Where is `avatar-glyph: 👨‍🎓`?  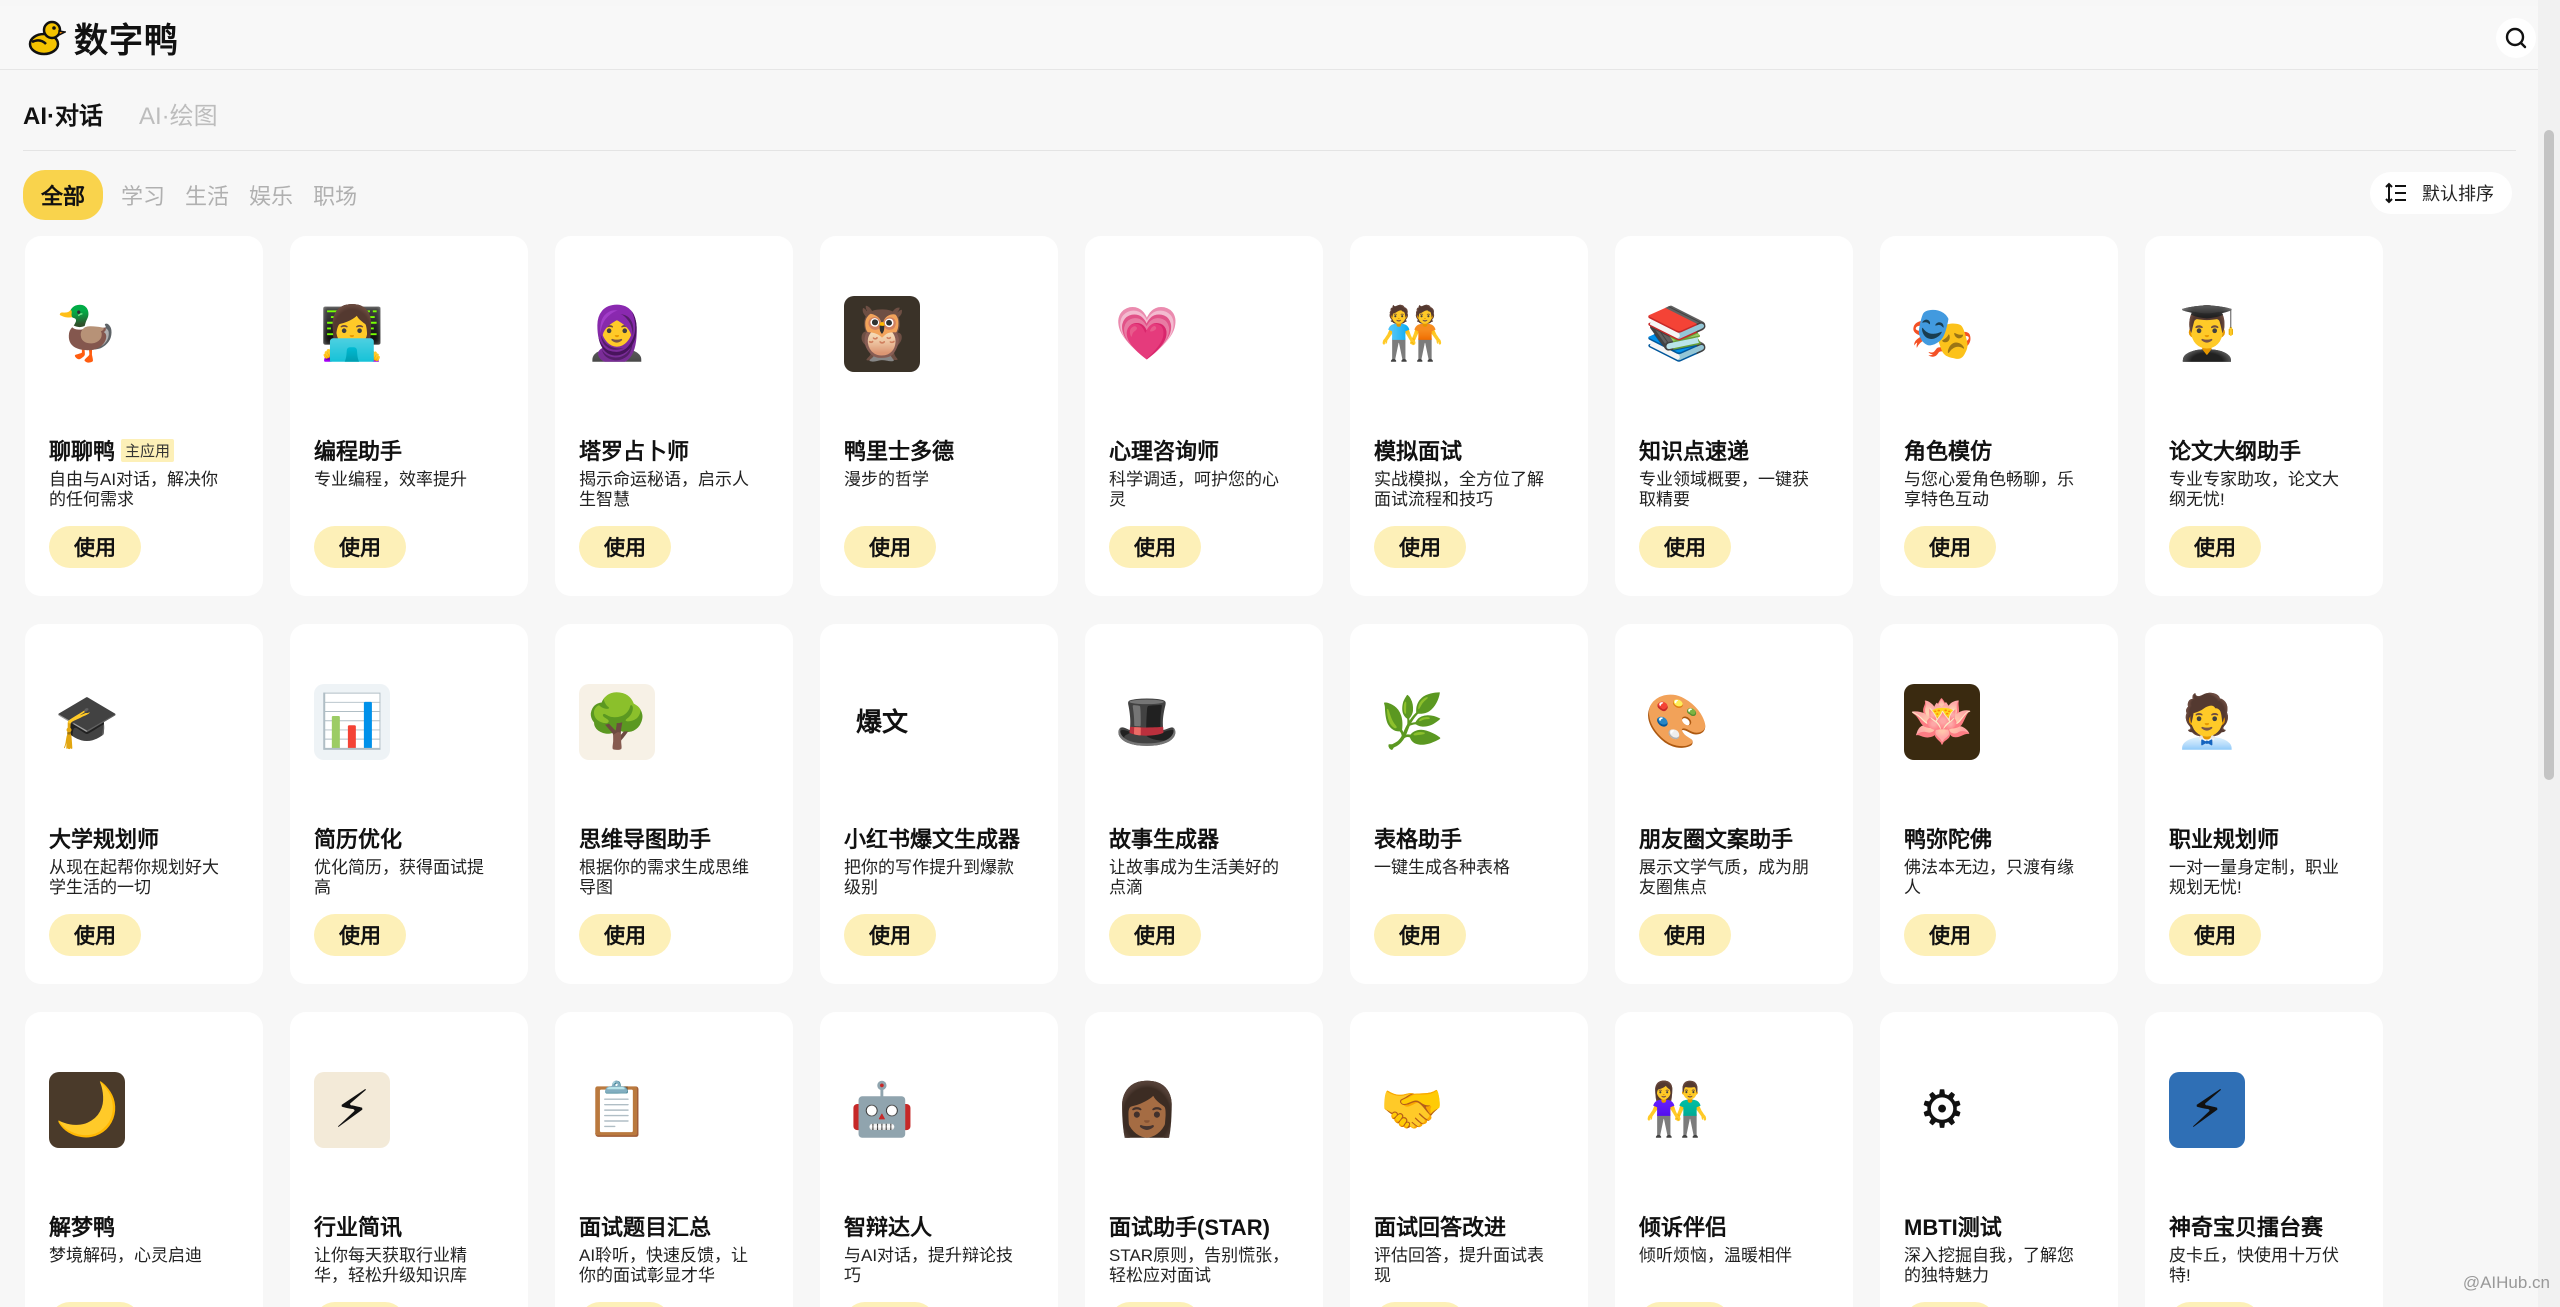
avatar-glyph: 👨‍🎓 is located at coordinates (2207, 334).